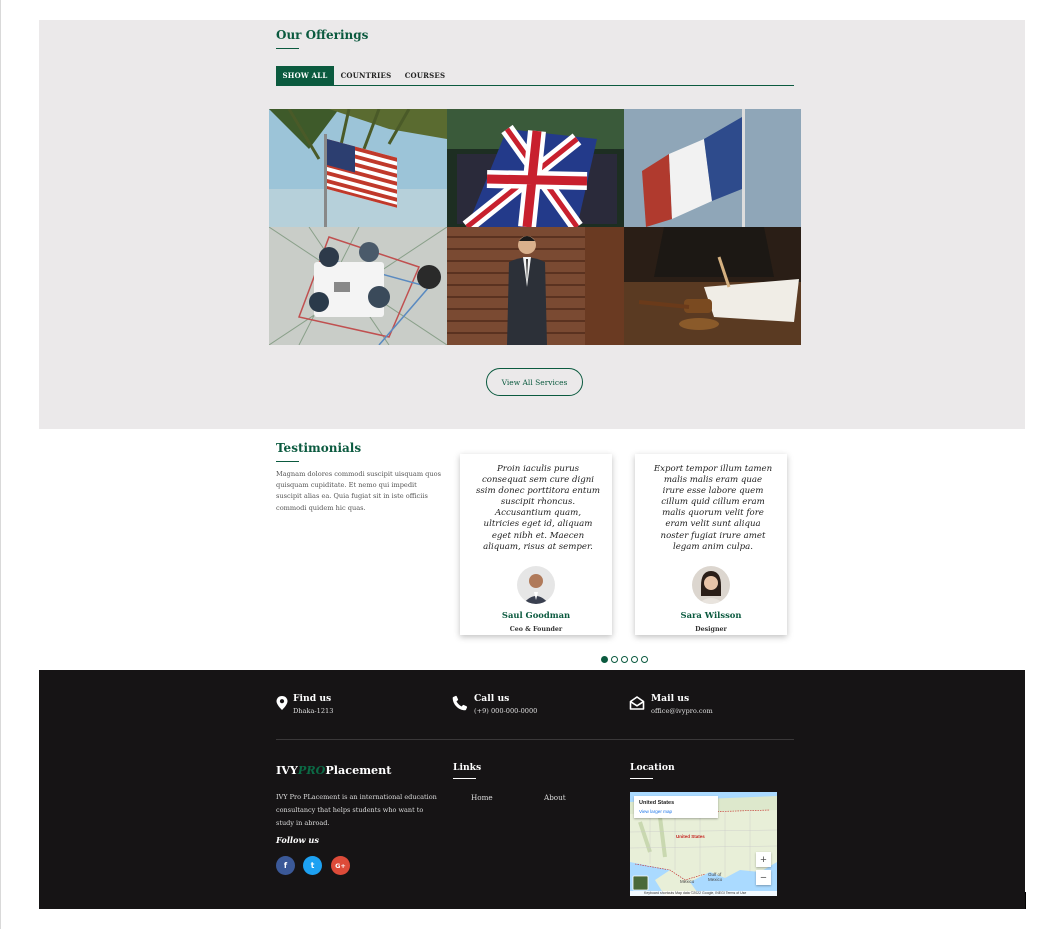 This screenshot has width=1062, height=929. What do you see at coordinates (676, 807) in the screenshot?
I see `map-info-card: United States View larger map` at bounding box center [676, 807].